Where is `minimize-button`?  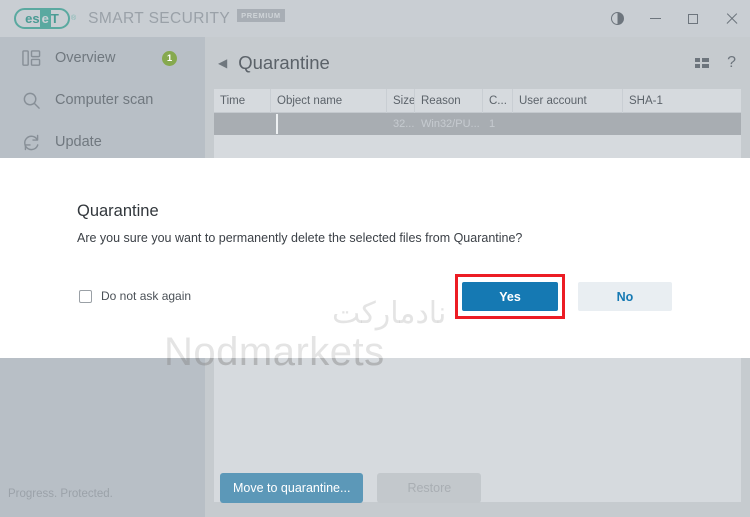 minimize-button is located at coordinates (655, 18).